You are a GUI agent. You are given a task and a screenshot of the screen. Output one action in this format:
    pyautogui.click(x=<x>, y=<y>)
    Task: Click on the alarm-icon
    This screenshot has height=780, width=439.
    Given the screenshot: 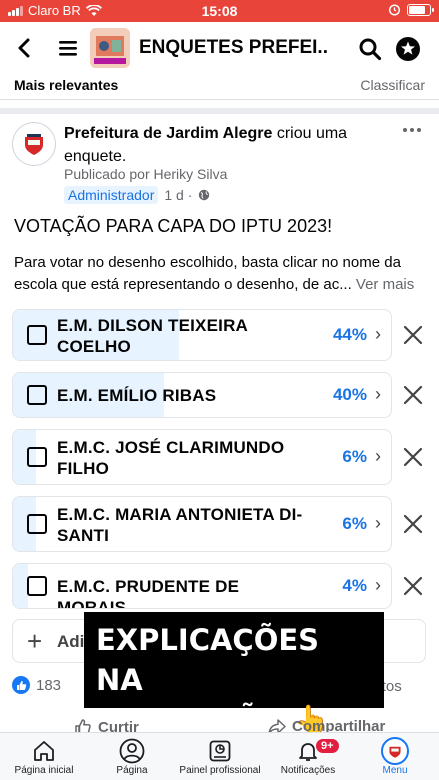 What is the action you would take?
    pyautogui.click(x=394, y=10)
    